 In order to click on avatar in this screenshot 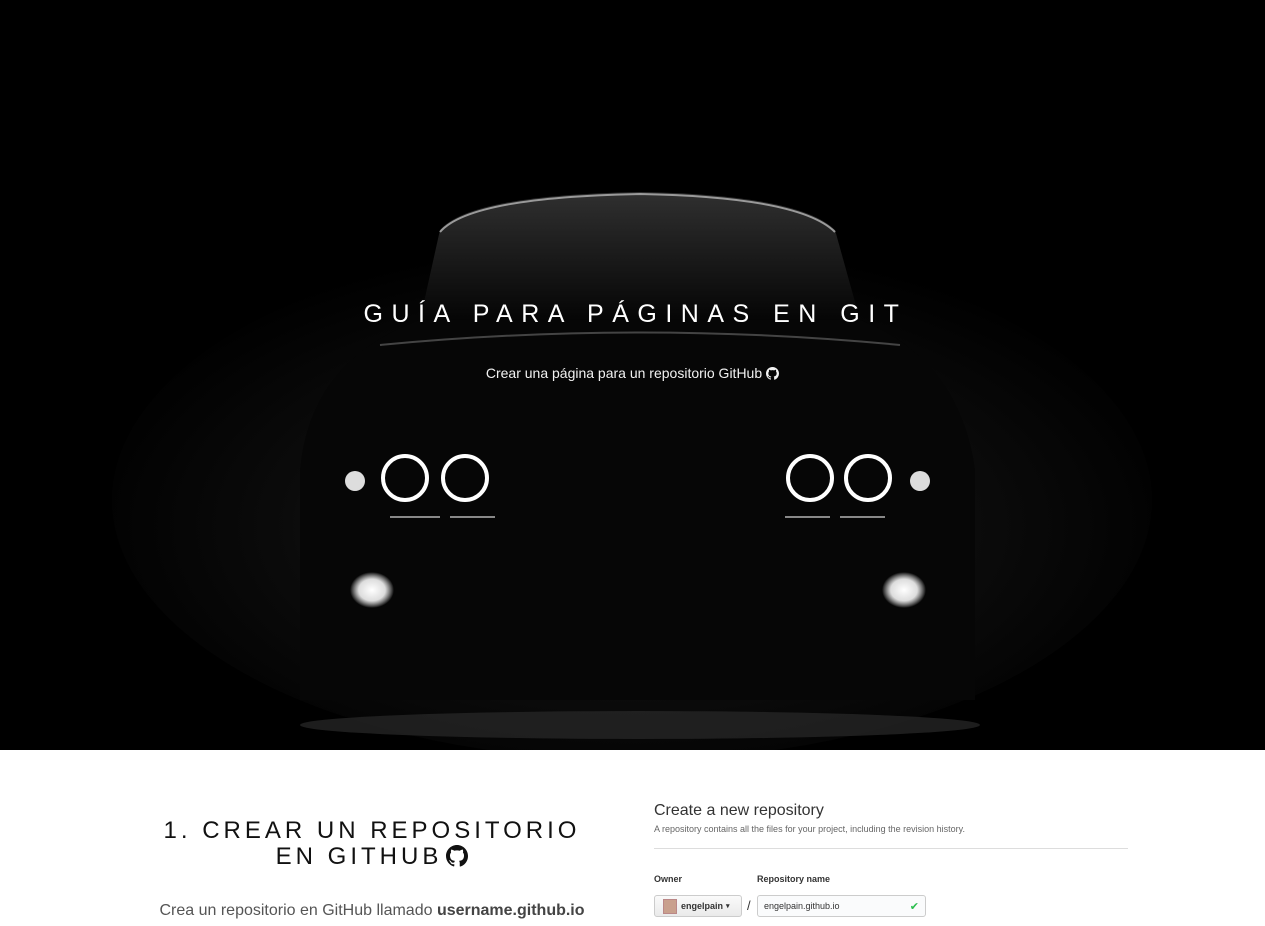, I will do `click(670, 906)`.